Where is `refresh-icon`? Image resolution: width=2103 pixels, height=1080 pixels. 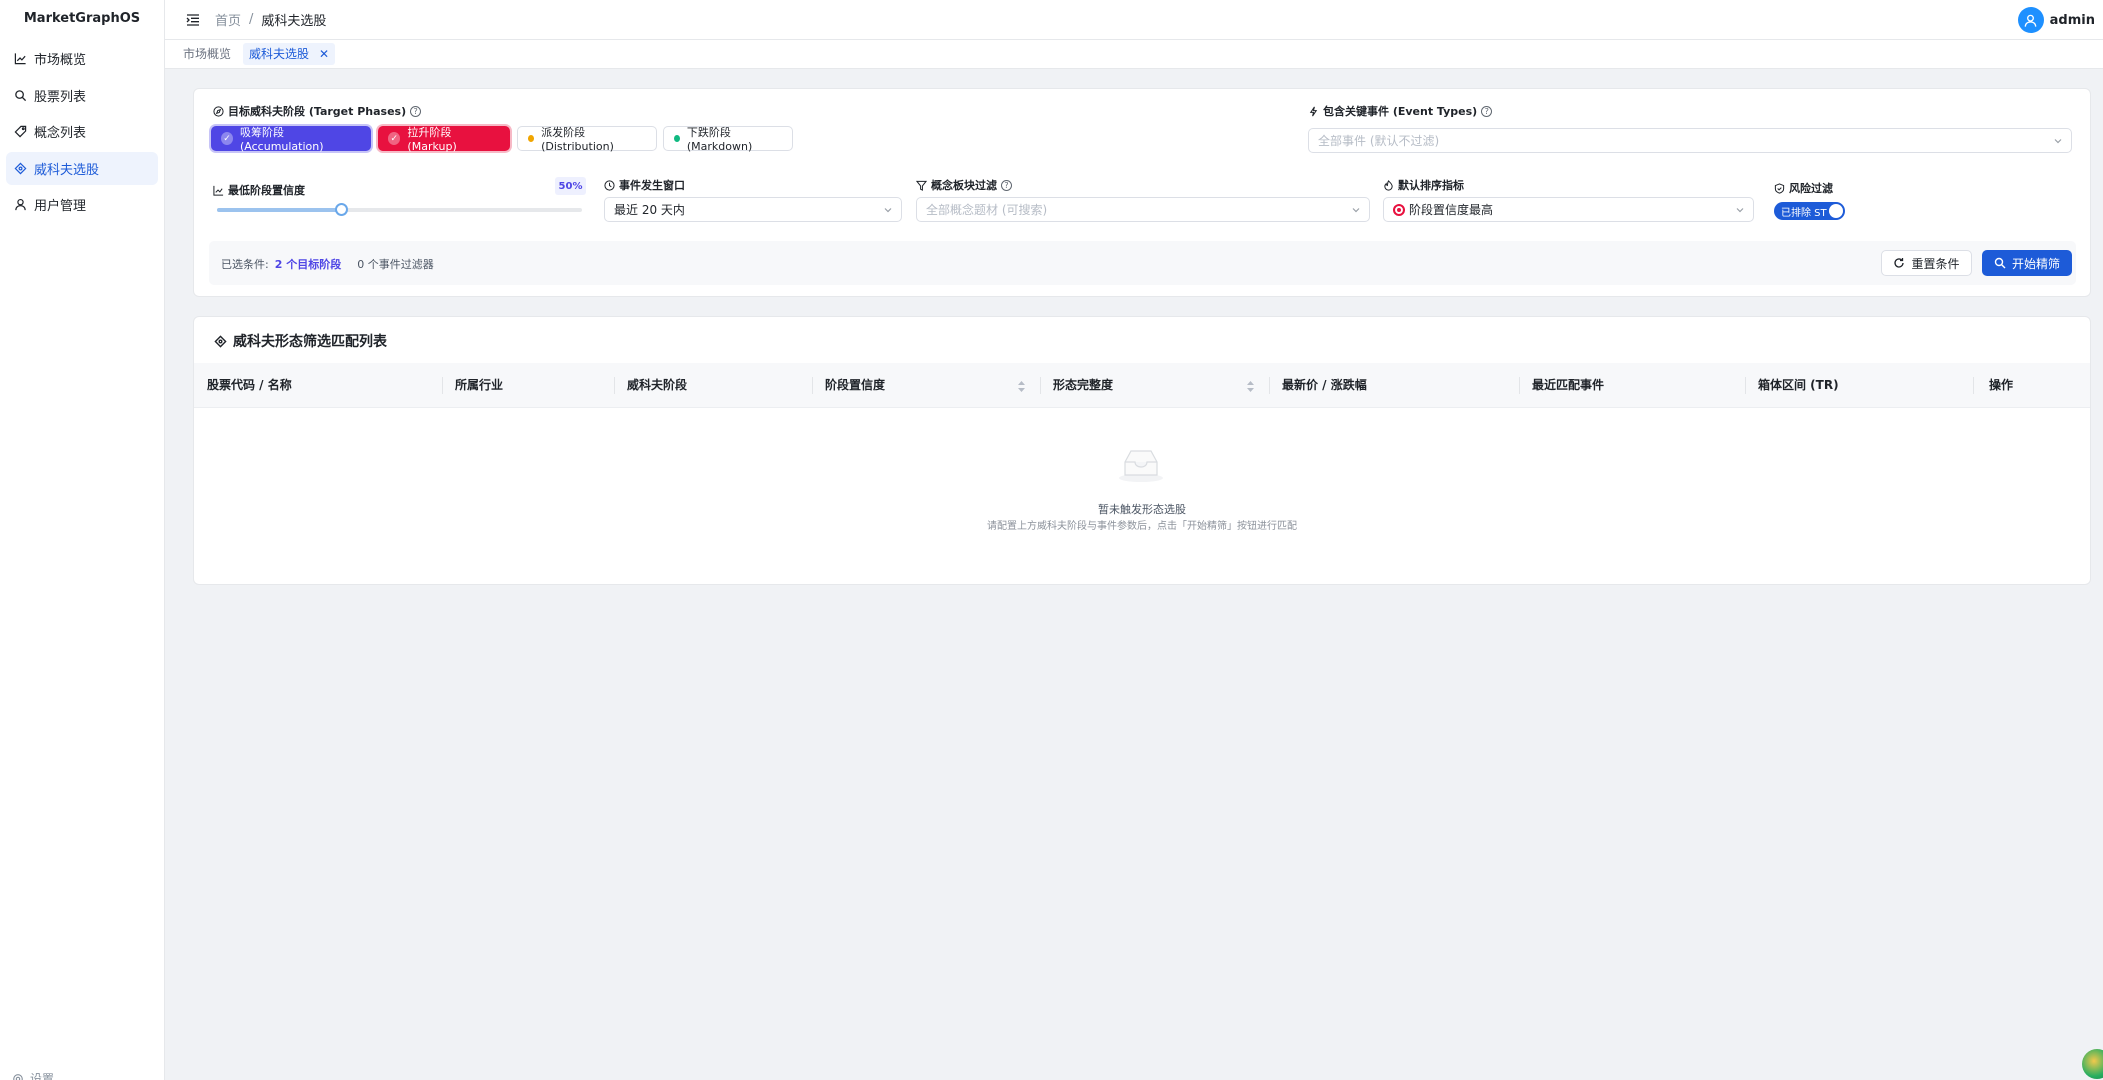 refresh-icon is located at coordinates (1899, 263).